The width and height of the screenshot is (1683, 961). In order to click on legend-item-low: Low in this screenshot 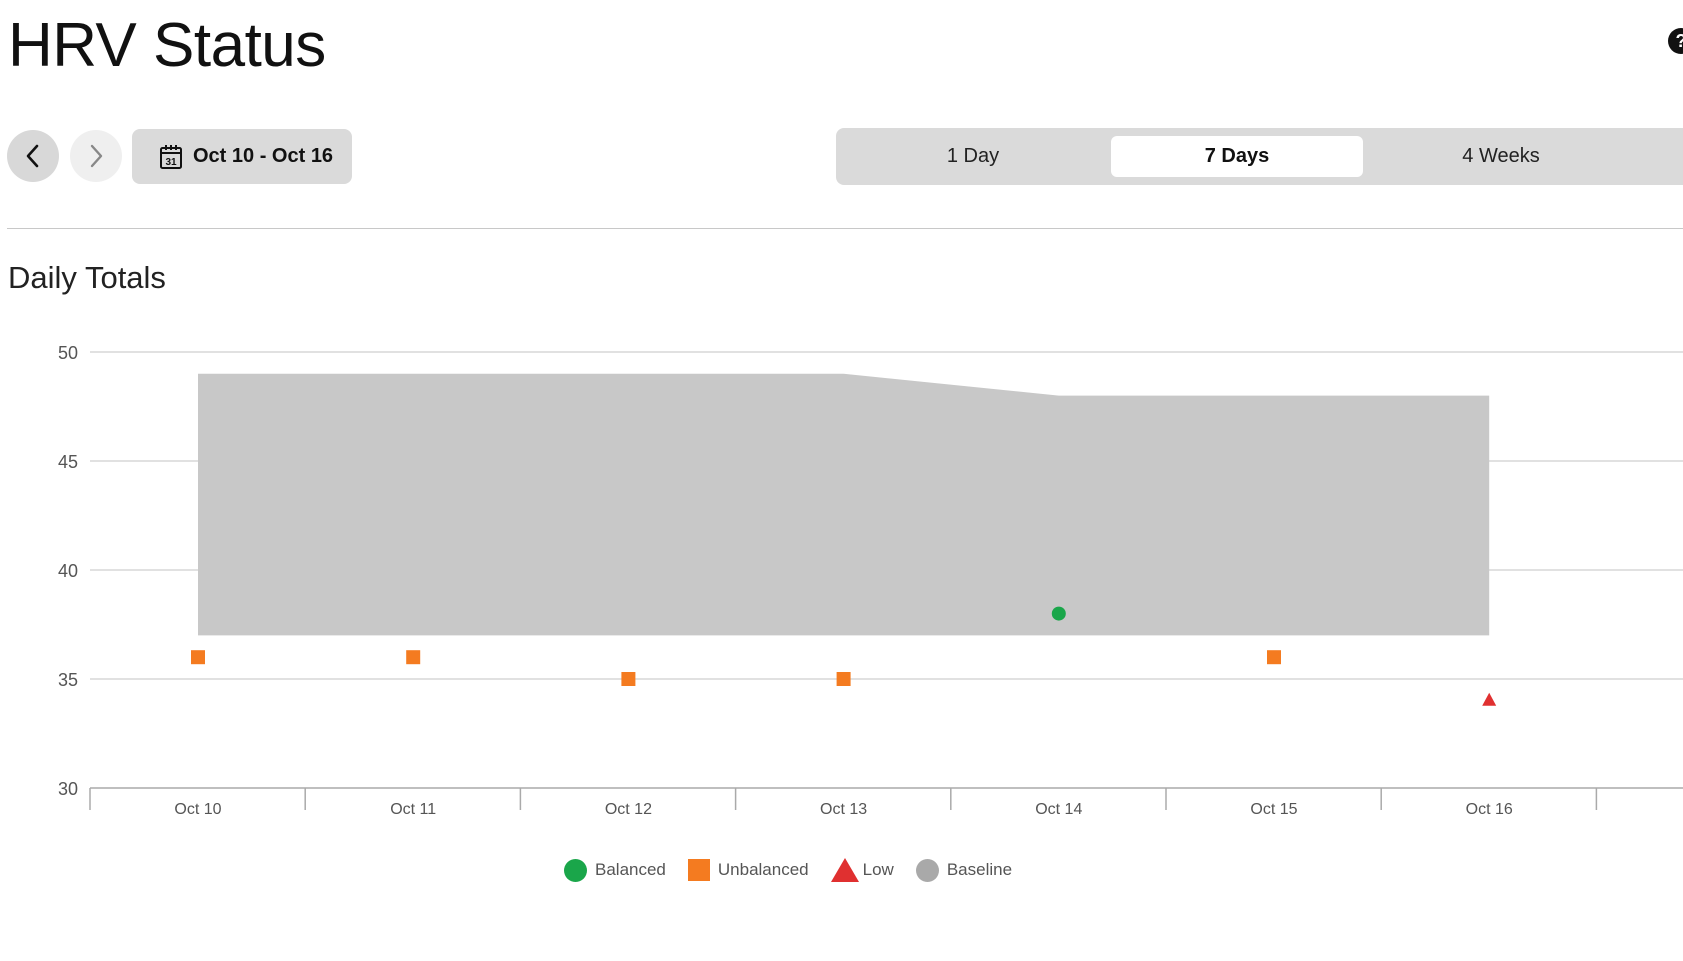, I will do `click(862, 870)`.